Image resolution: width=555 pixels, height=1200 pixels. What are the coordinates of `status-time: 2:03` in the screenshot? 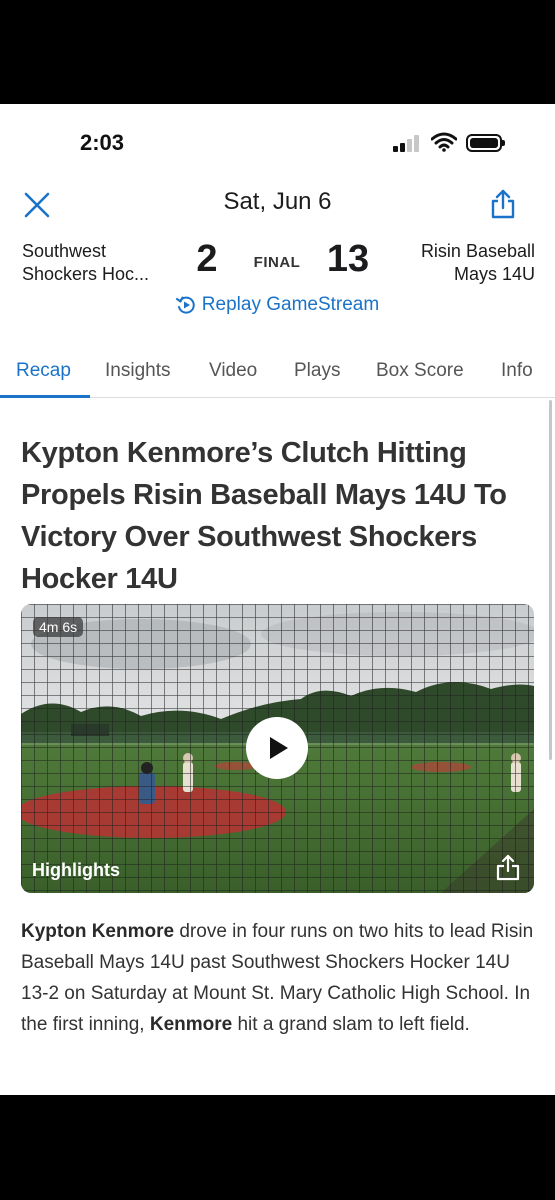 It's located at (102, 142).